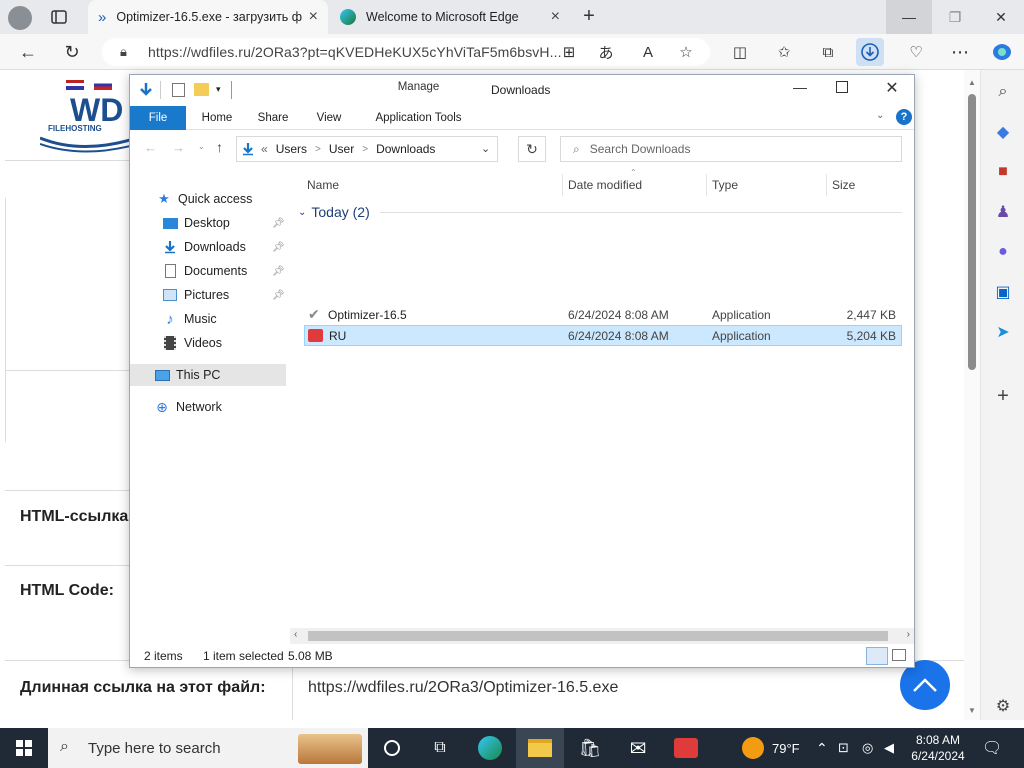 This screenshot has width=1024, height=768. What do you see at coordinates (217, 118) in the screenshot?
I see `tab-home: Home` at bounding box center [217, 118].